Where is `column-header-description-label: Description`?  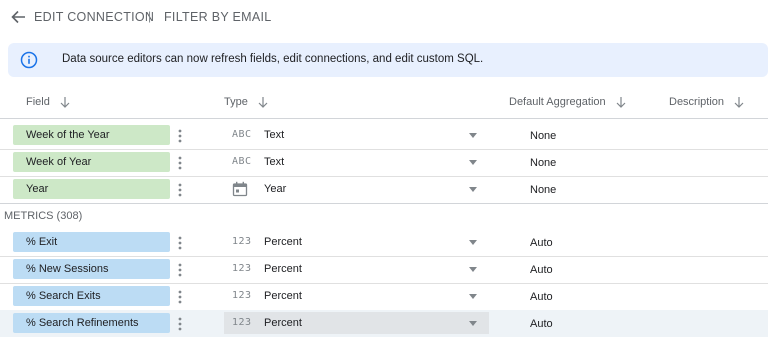 column-header-description-label: Description is located at coordinates (697, 102).